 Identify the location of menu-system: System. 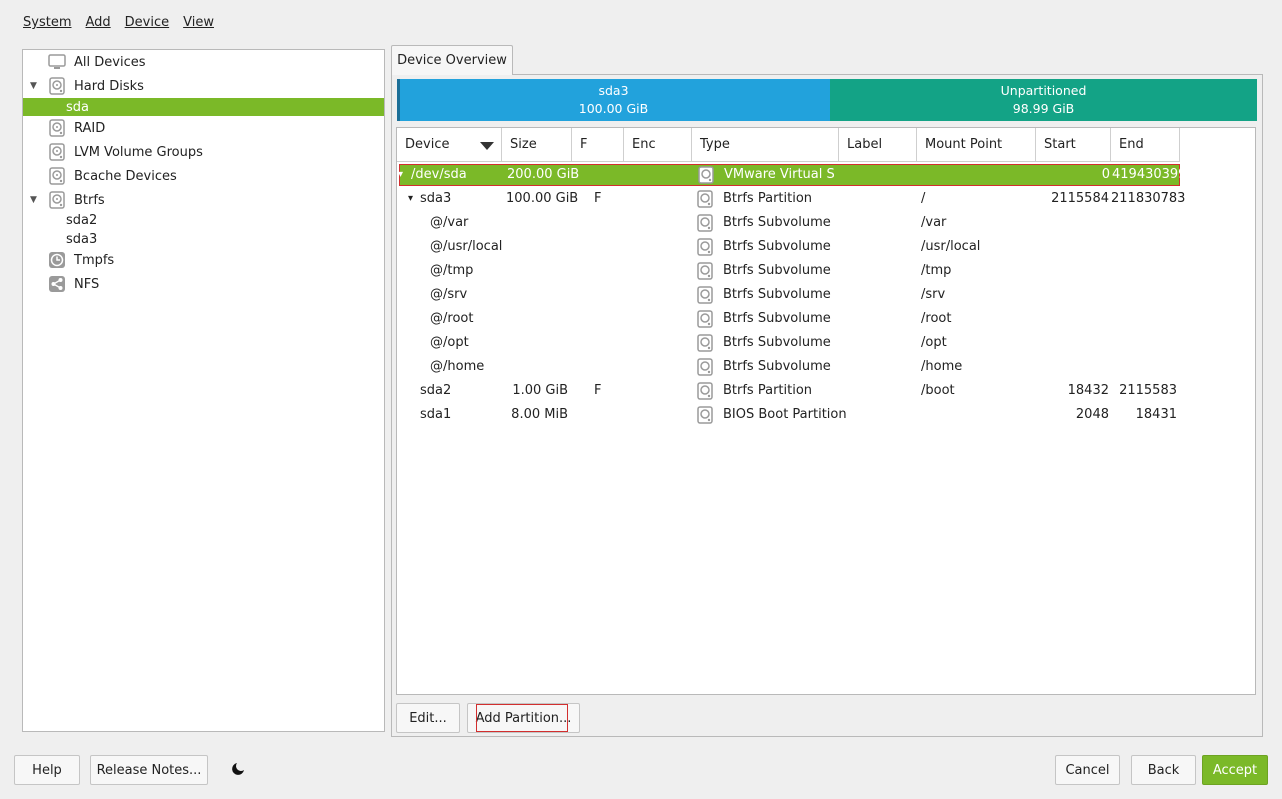
(47, 23).